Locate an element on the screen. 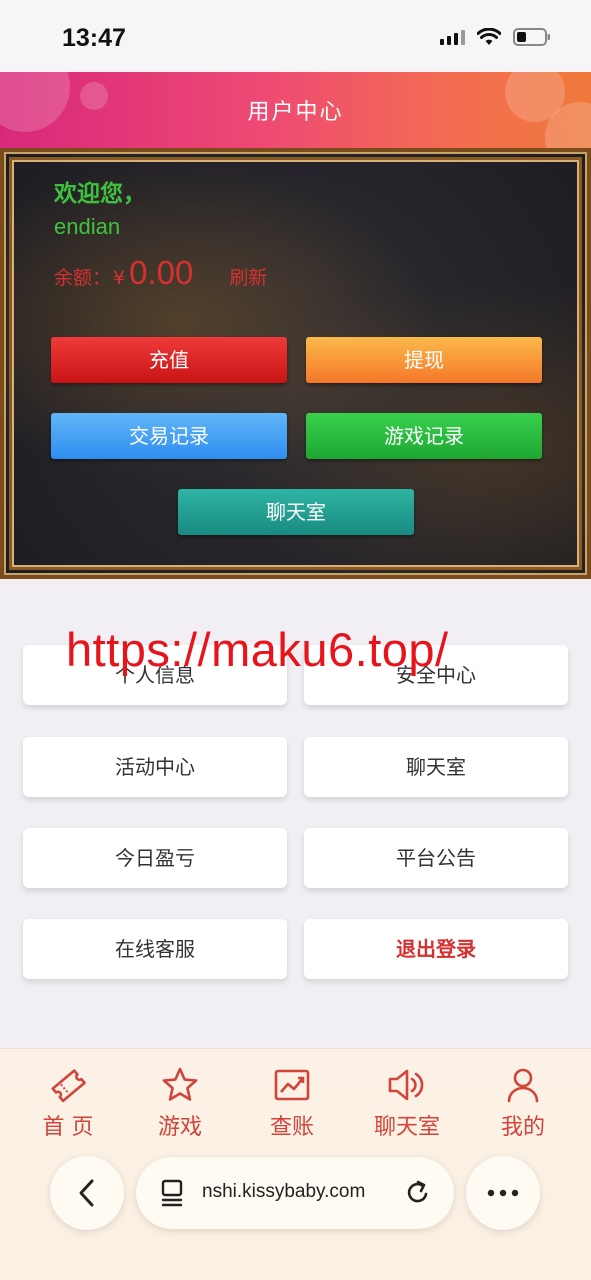  cellular-signal-icon is located at coordinates (452, 37).